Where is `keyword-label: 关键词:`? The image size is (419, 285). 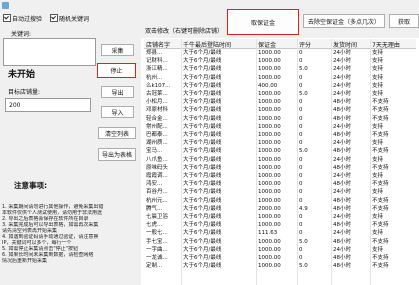
keyword-label: 关键词: is located at coordinates (21, 34).